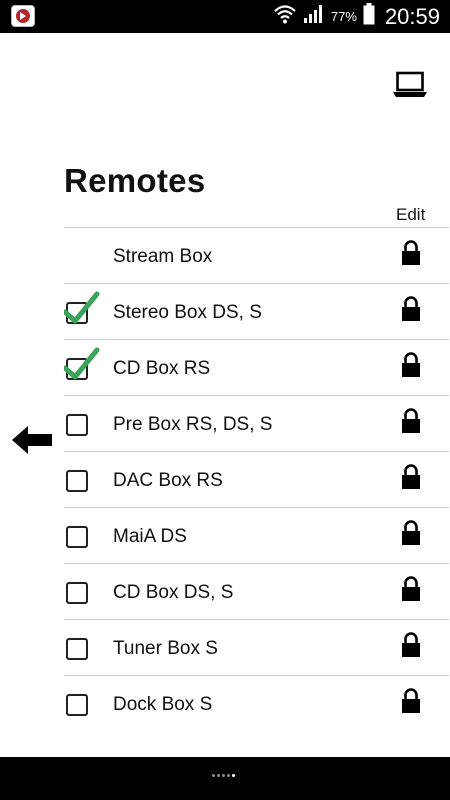  I want to click on battery-percent: 77%, so click(343, 16).